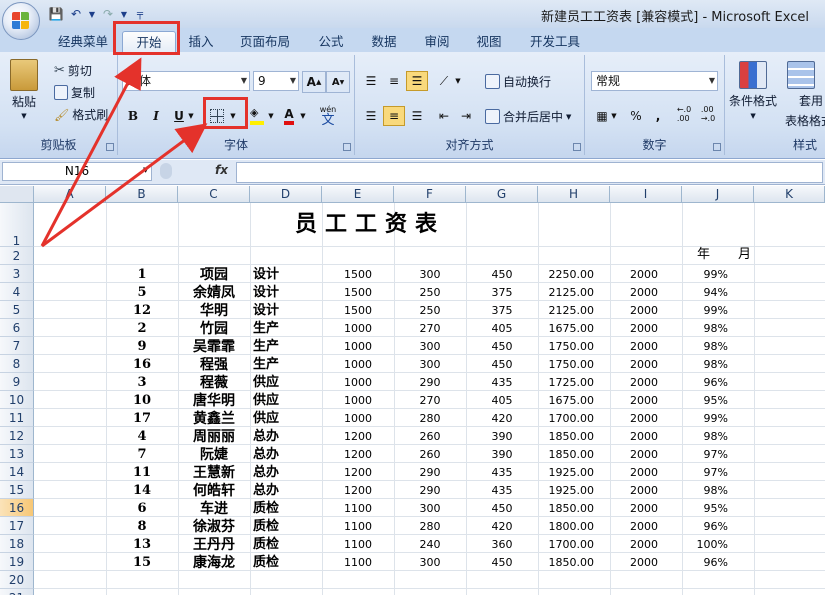 The height and width of the screenshot is (595, 825). I want to click on column-header-k: K, so click(789, 194).